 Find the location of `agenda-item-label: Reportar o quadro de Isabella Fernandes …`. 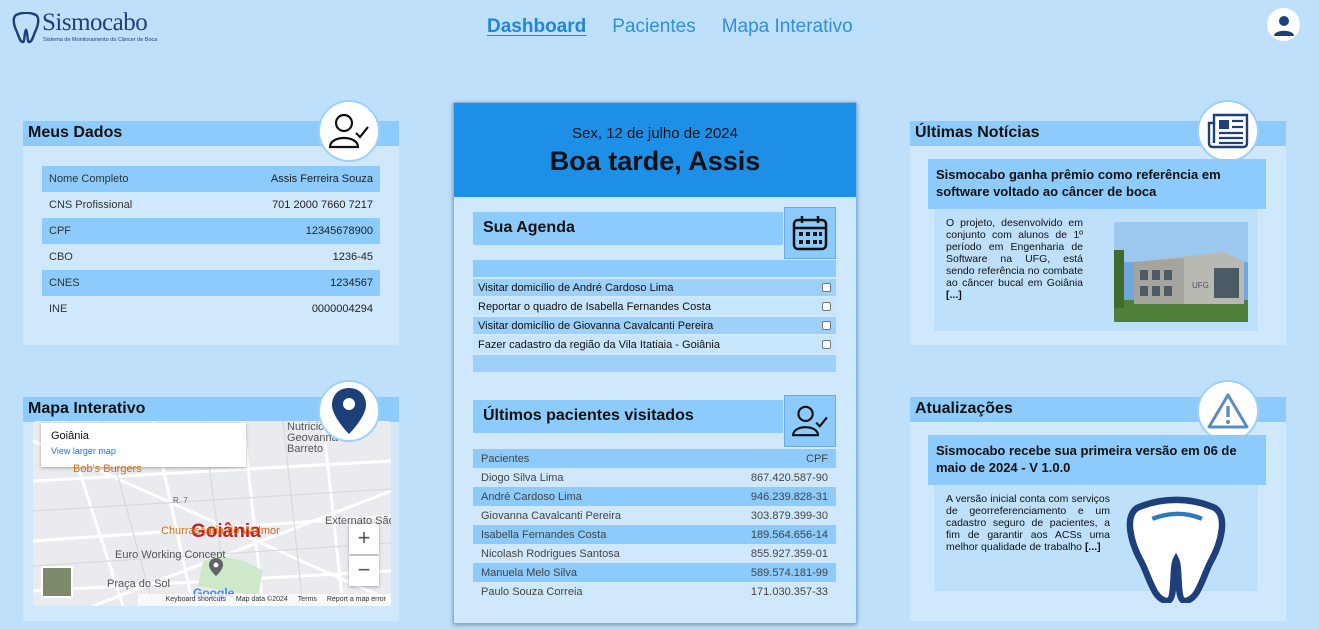

agenda-item-label: Reportar o quadro de Isabella Fernandes … is located at coordinates (594, 306).